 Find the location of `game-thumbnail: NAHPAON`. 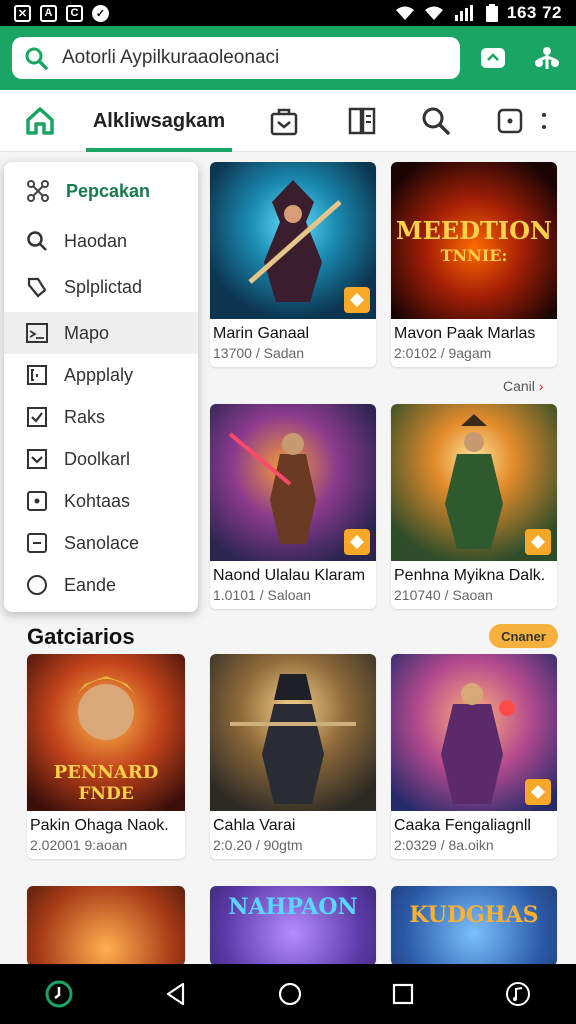

game-thumbnail: NAHPAON is located at coordinates (293, 925).